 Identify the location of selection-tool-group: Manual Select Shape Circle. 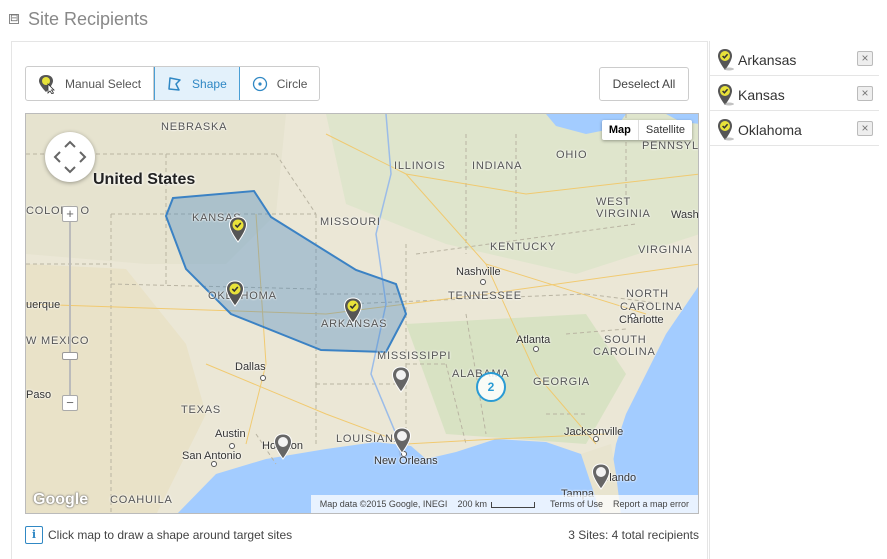
(173, 83).